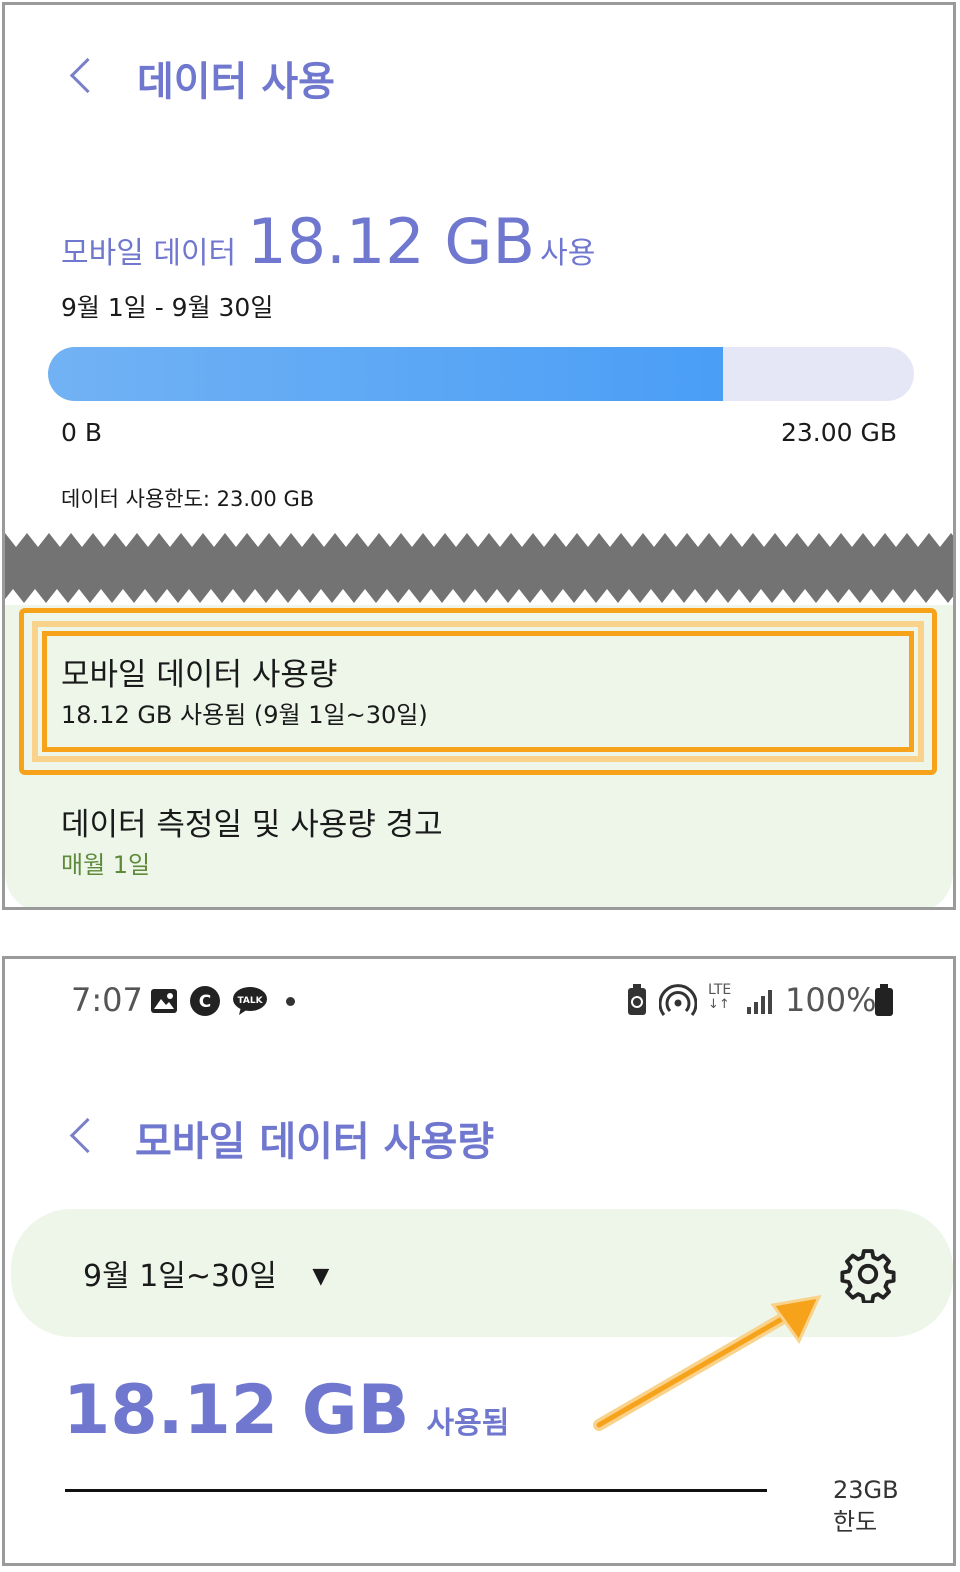  I want to click on usage-summary: 모바일 데이터 18.12 GB 사용, so click(328, 241).